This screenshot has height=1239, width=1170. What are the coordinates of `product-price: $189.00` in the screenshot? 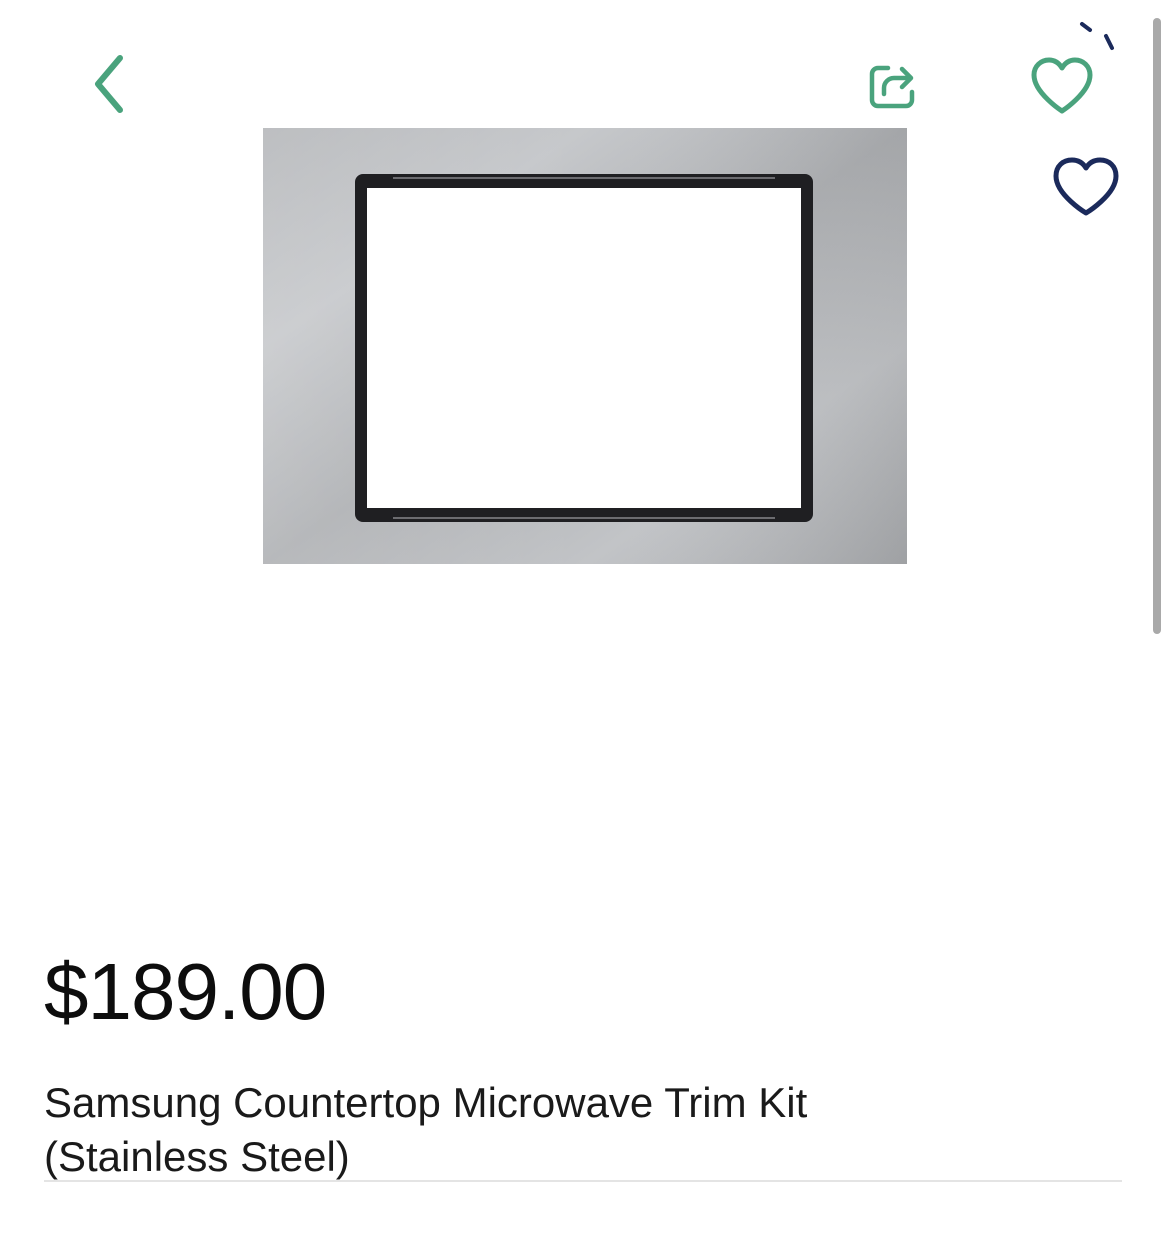 It's located at (185, 991).